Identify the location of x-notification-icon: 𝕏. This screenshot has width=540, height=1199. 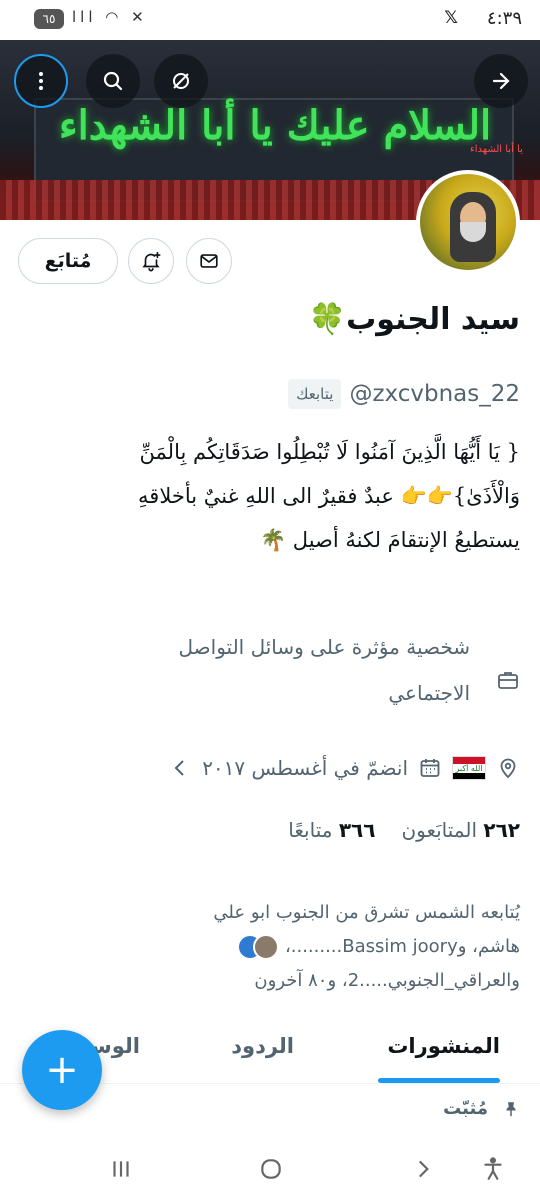
(451, 18).